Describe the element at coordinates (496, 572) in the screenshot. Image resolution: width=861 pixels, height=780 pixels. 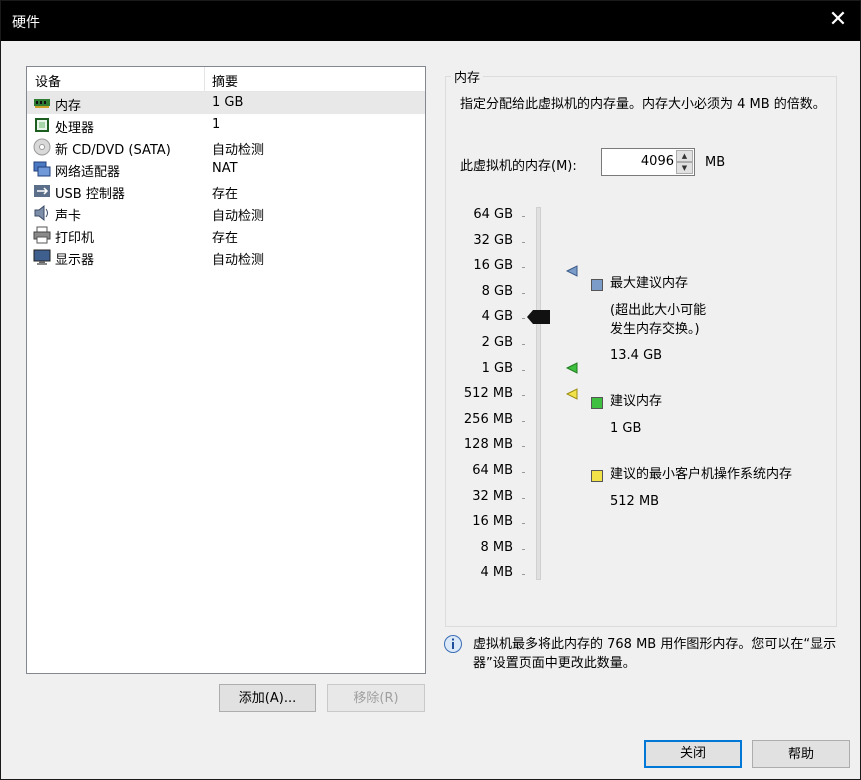
I see `slider-tick-label: 4 MB` at that location.